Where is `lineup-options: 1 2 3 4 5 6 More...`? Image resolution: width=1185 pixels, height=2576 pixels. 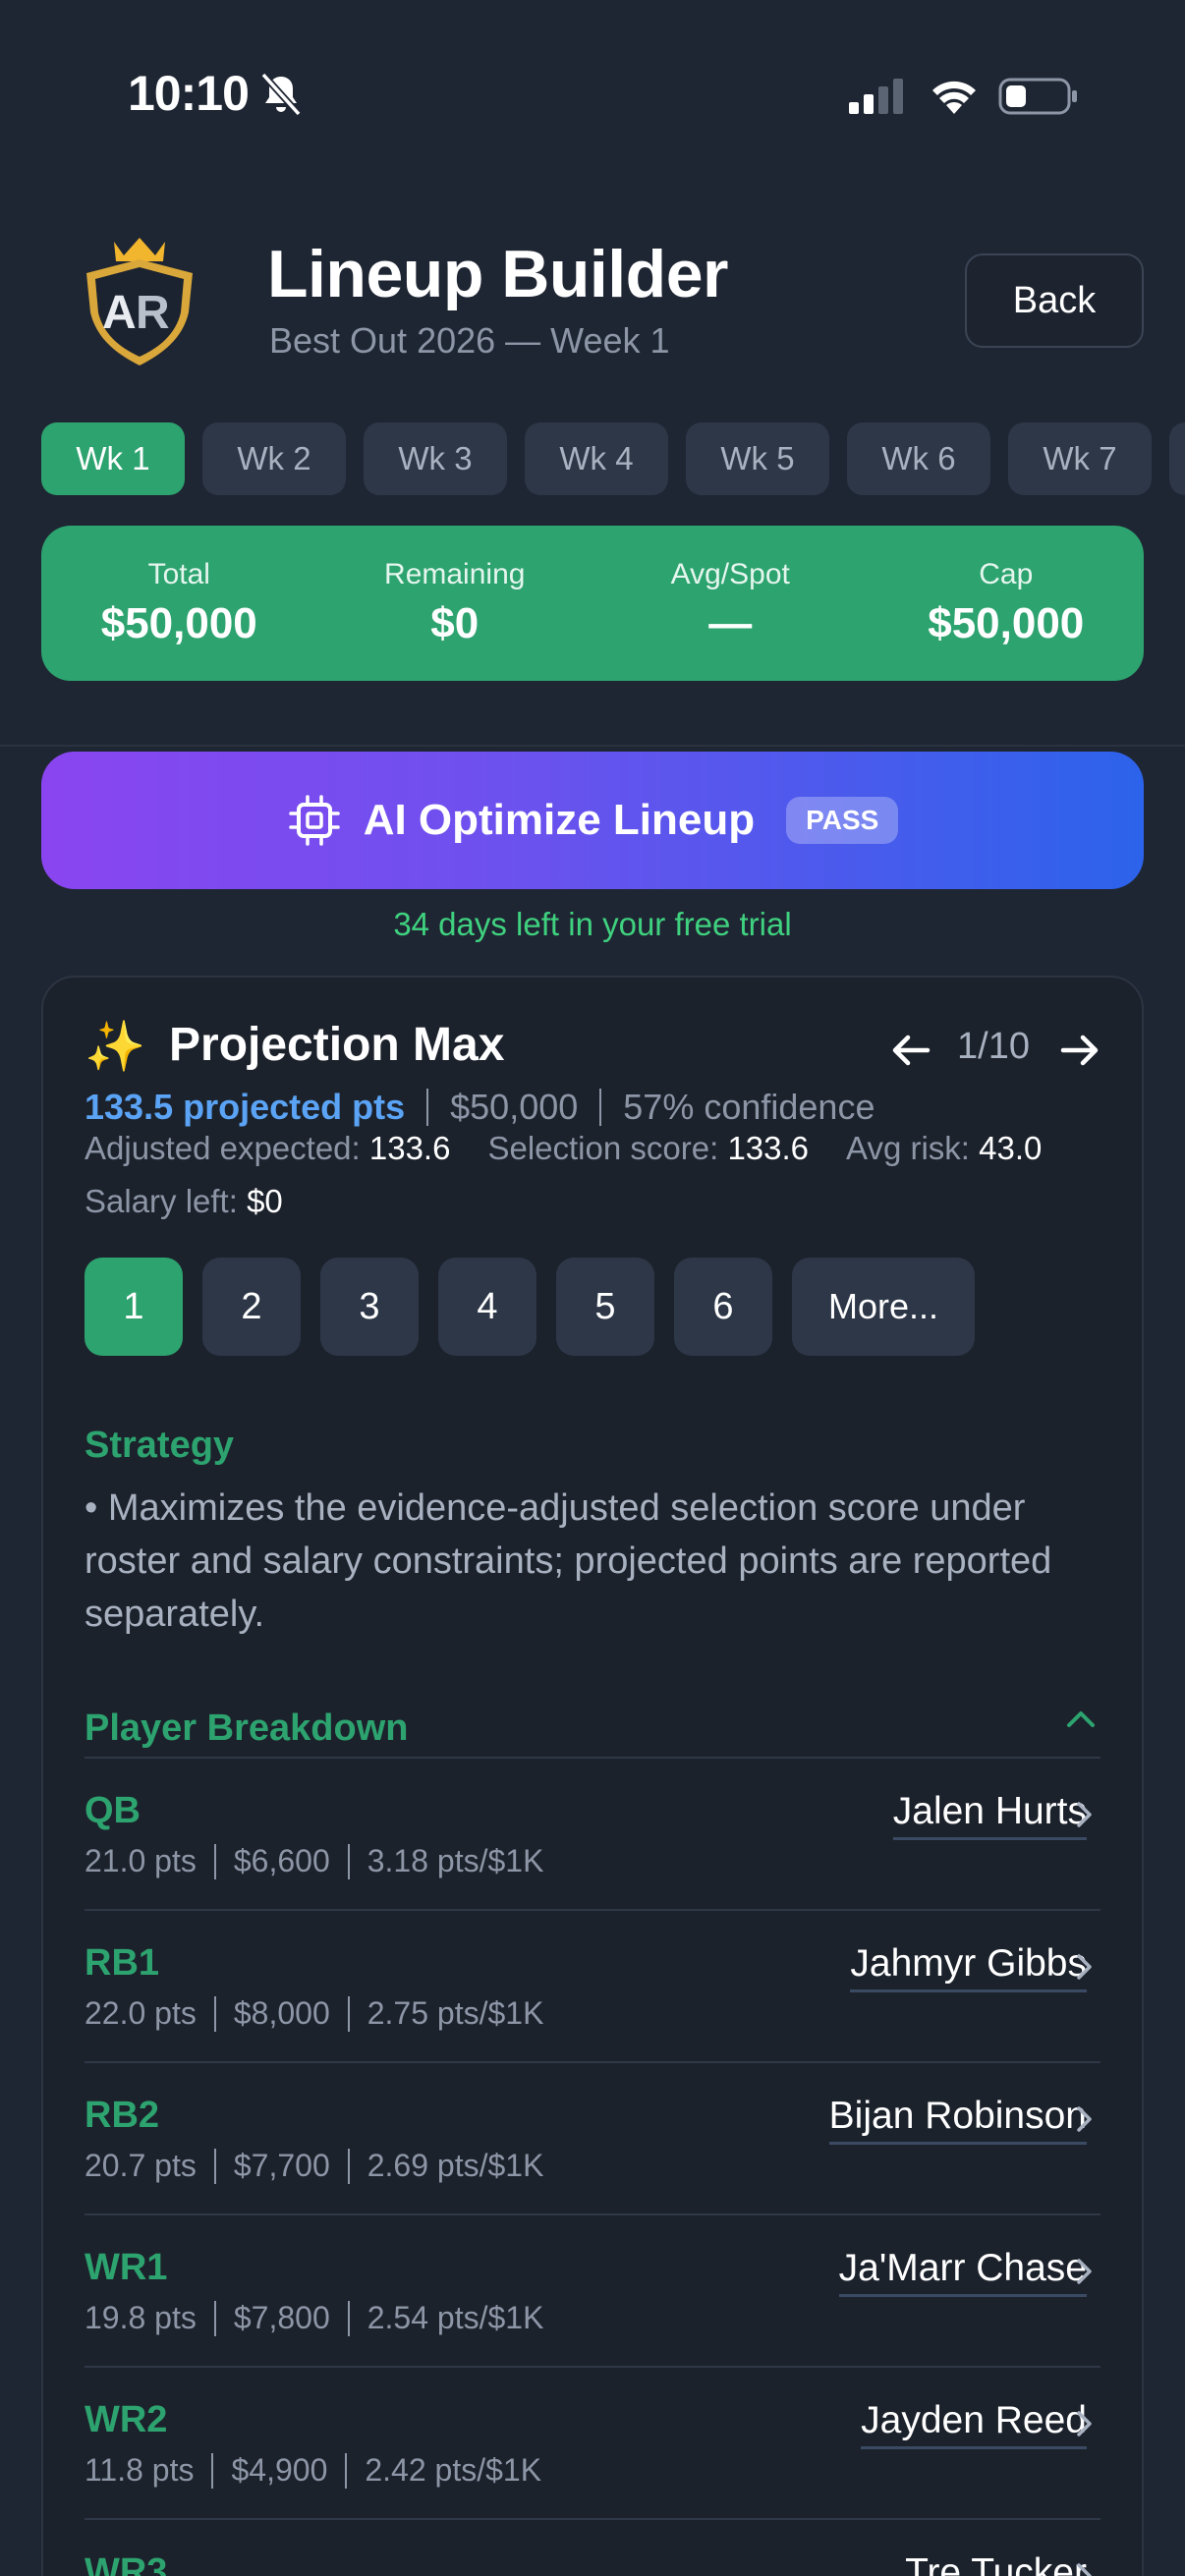 lineup-options: 1 2 3 4 5 6 More... is located at coordinates (530, 1307).